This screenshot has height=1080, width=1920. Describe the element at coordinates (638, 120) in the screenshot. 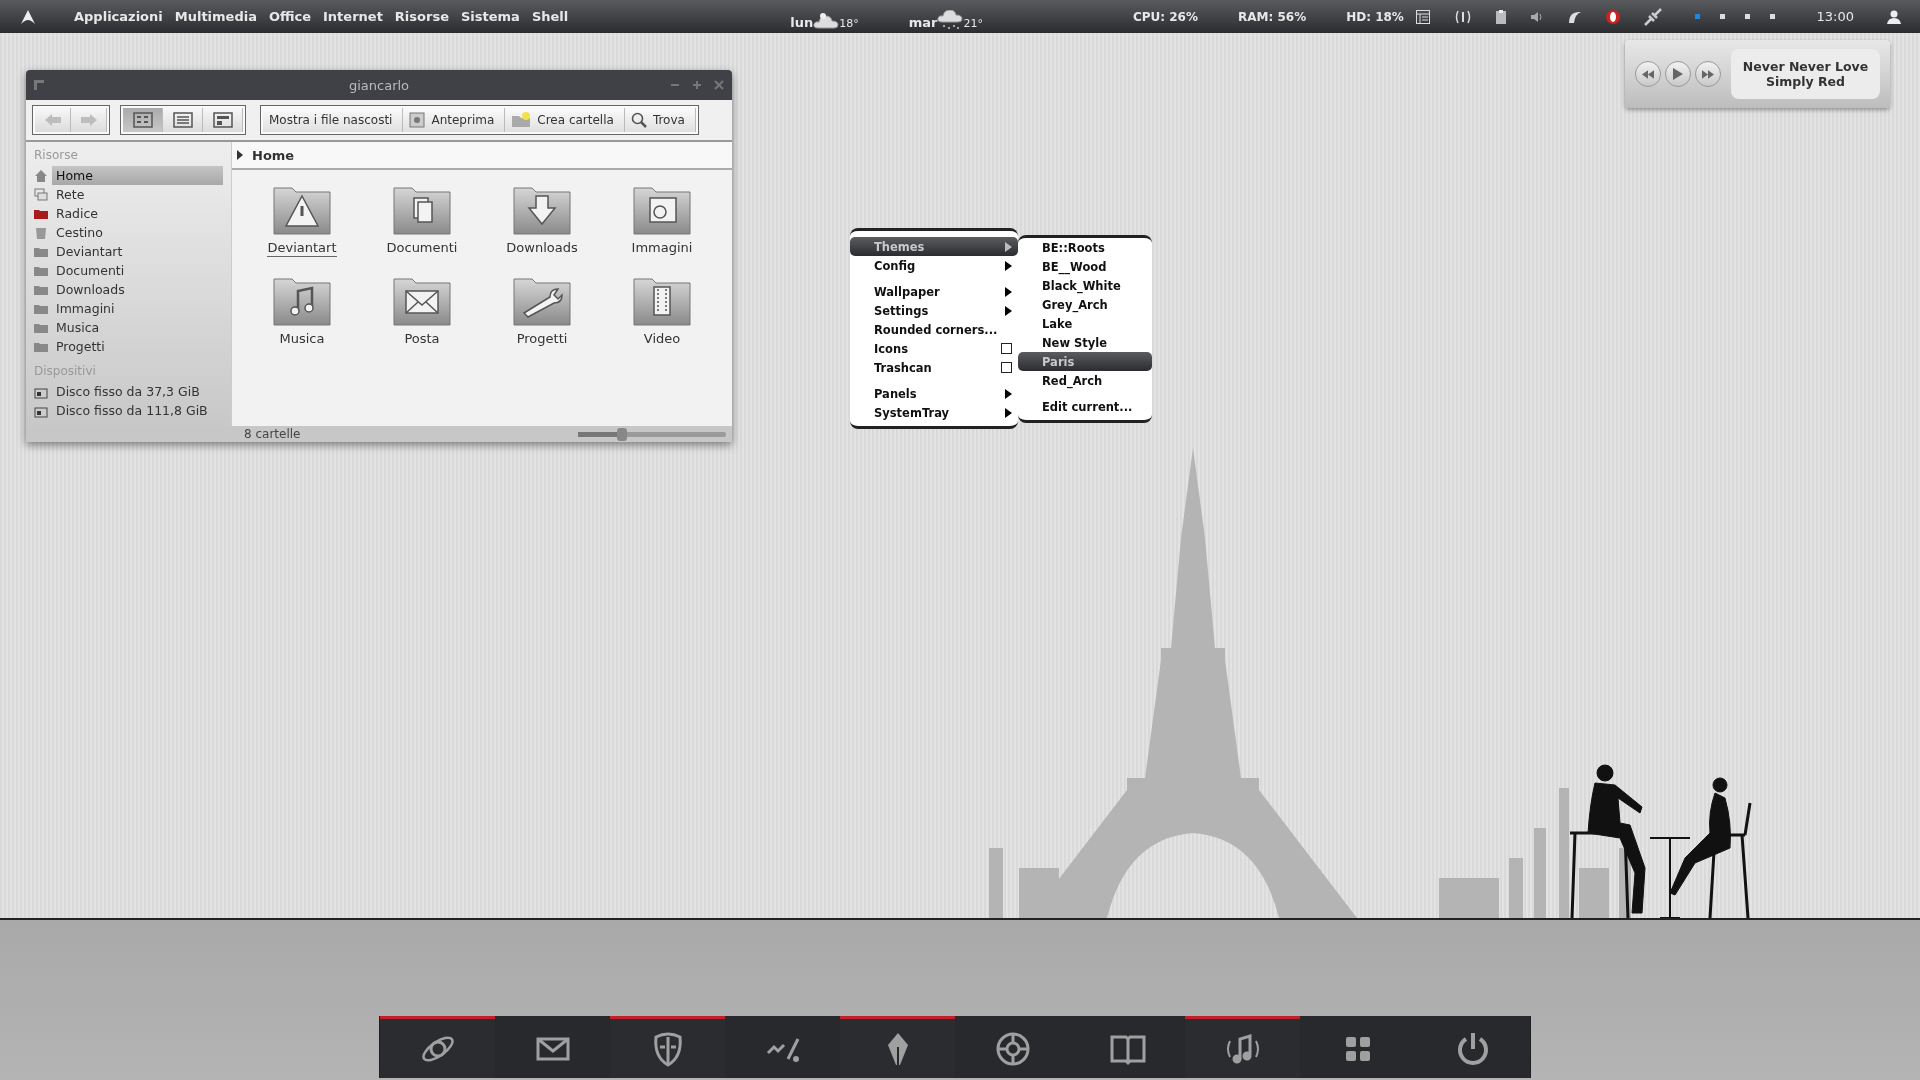

I see `search-icon` at that location.